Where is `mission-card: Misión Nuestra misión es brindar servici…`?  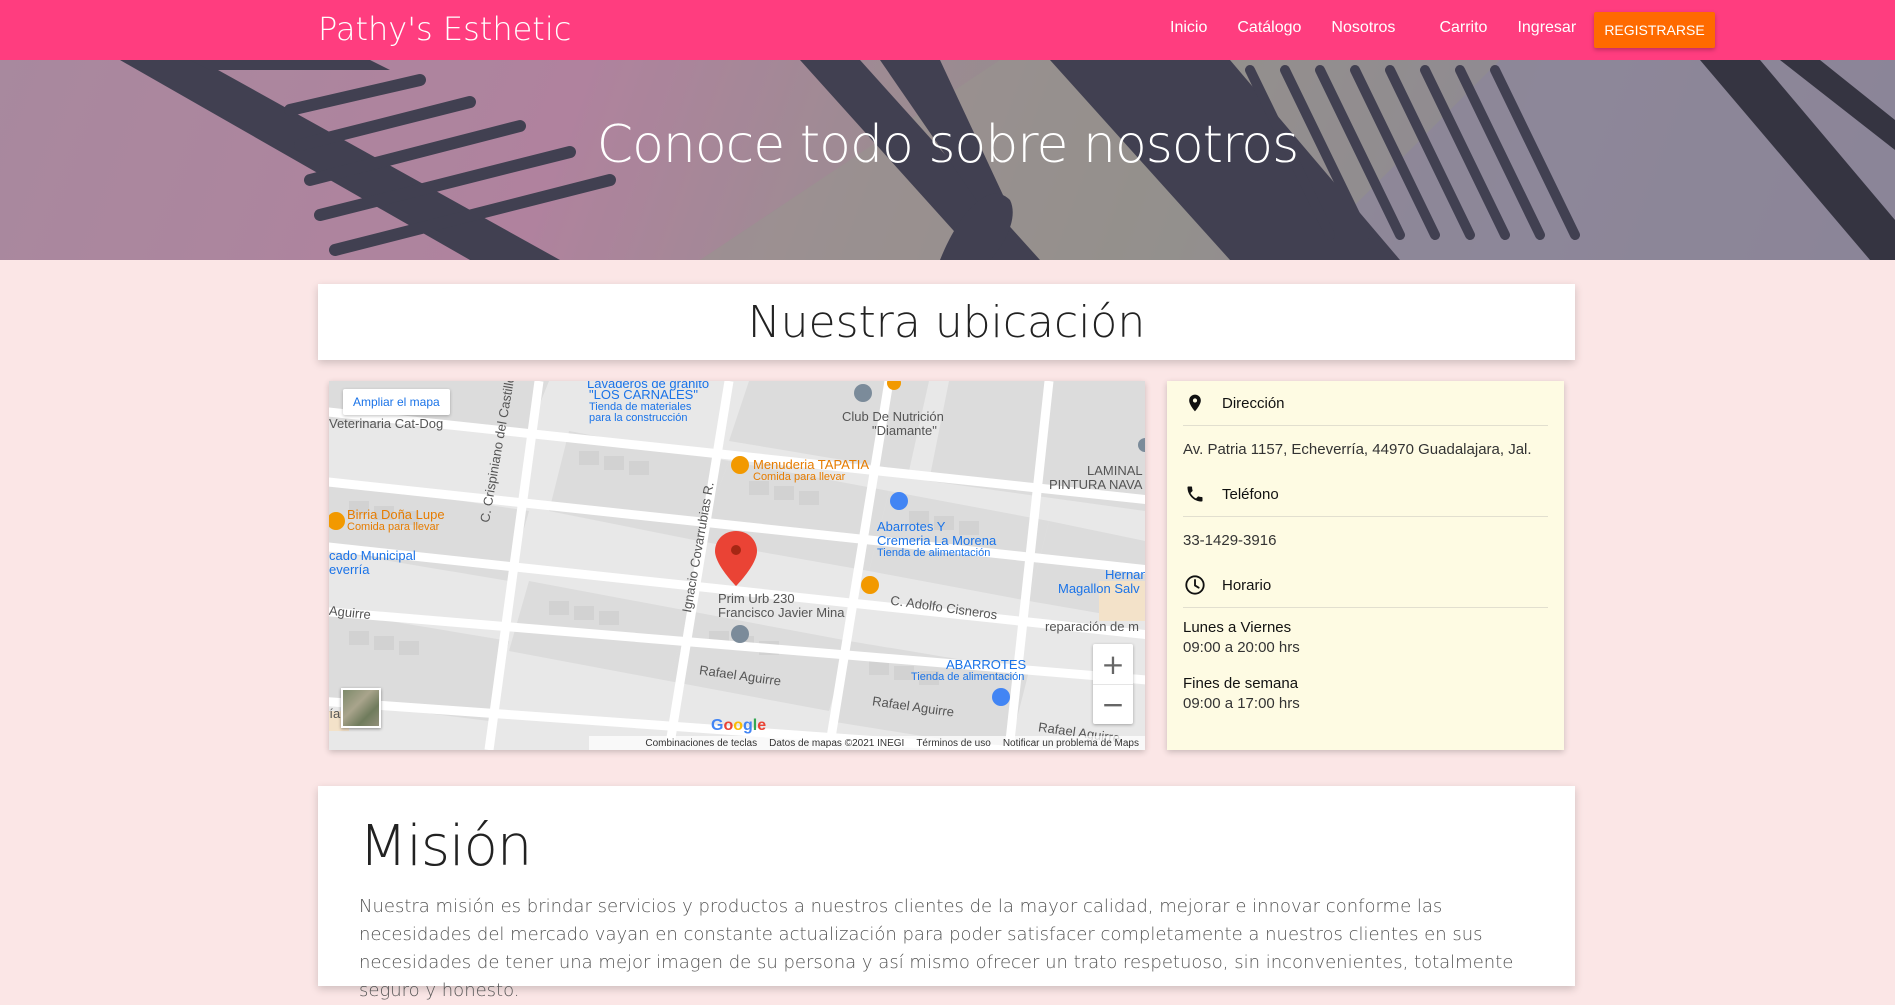
mission-card: Misión Nuestra misión es brindar servici… is located at coordinates (946, 893).